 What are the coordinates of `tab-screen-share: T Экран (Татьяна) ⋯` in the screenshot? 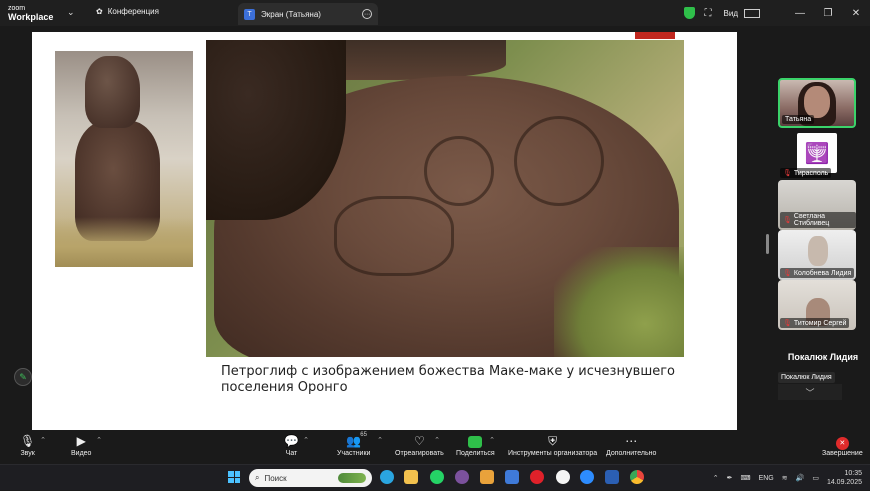 It's located at (308, 14).